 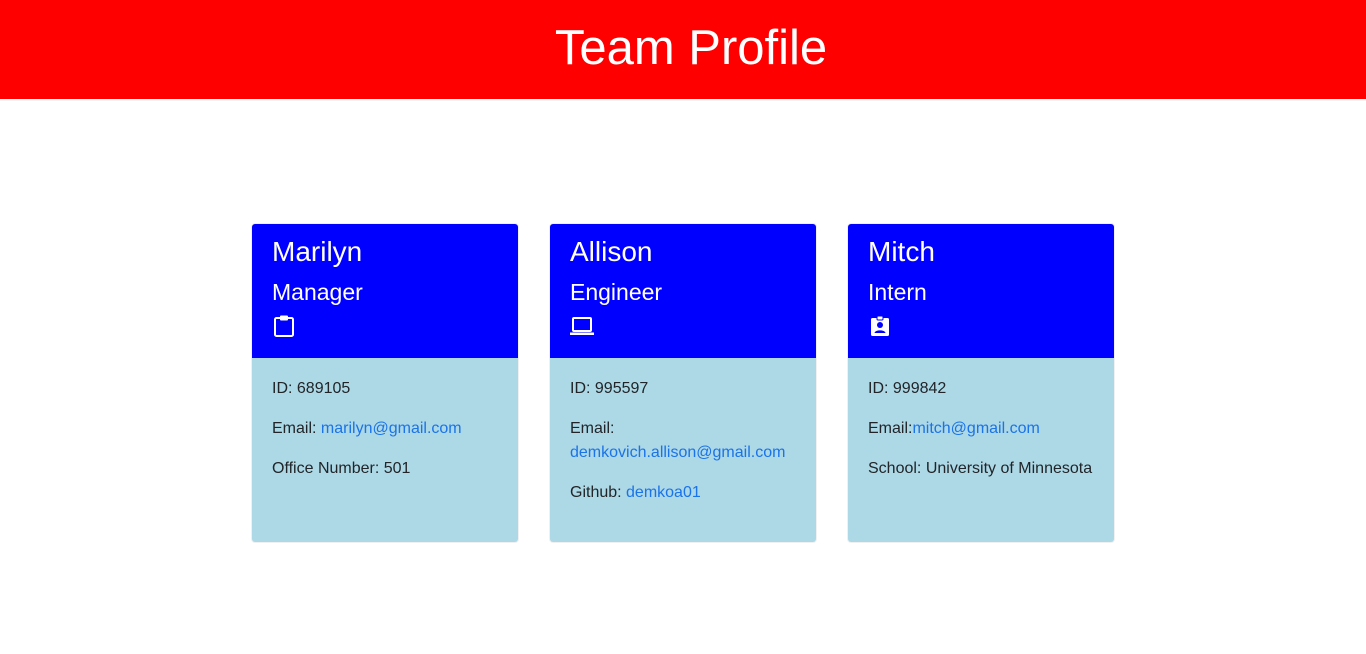 I want to click on employee-name: Allison, so click(x=611, y=251).